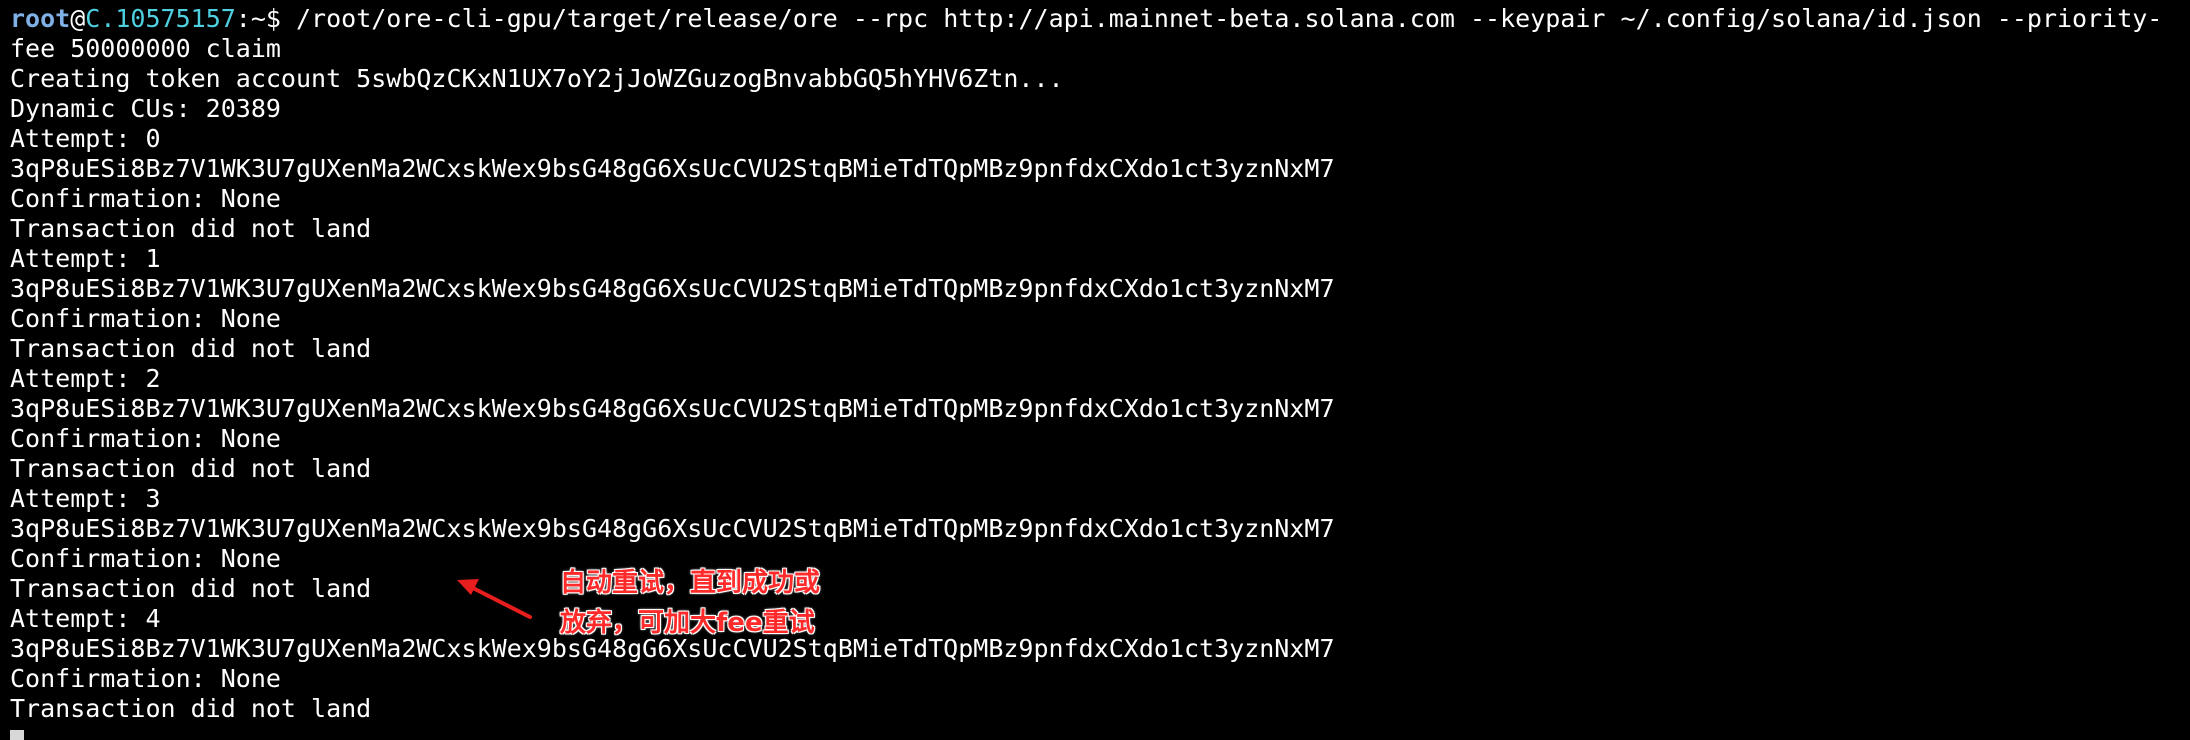 This screenshot has width=2190, height=740. What do you see at coordinates (85, 498) in the screenshot?
I see `output-line: Attempt: 3` at bounding box center [85, 498].